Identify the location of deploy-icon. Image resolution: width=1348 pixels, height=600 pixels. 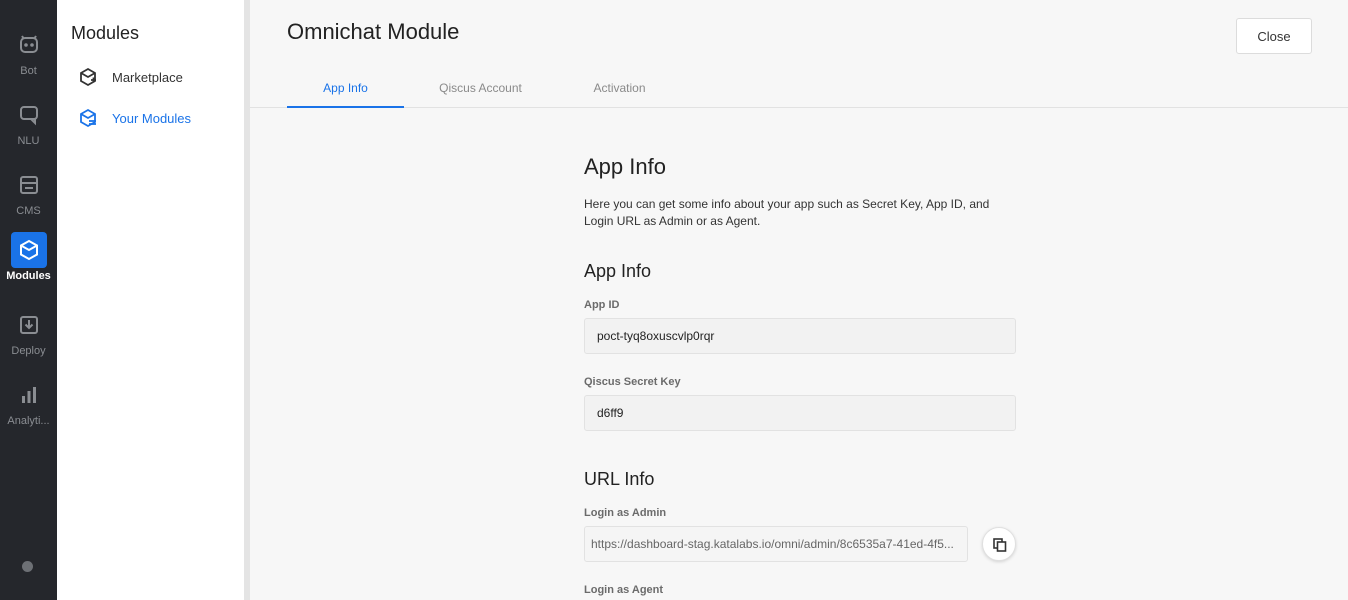
(29, 325).